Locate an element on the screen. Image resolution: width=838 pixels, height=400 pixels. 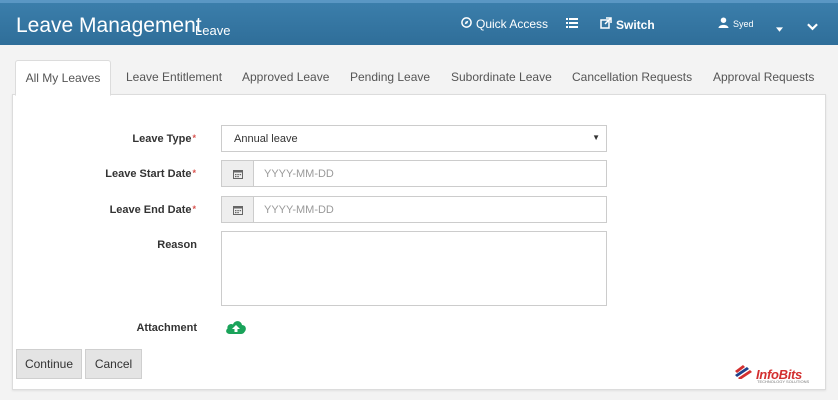
logo-mark-icon is located at coordinates (744, 374).